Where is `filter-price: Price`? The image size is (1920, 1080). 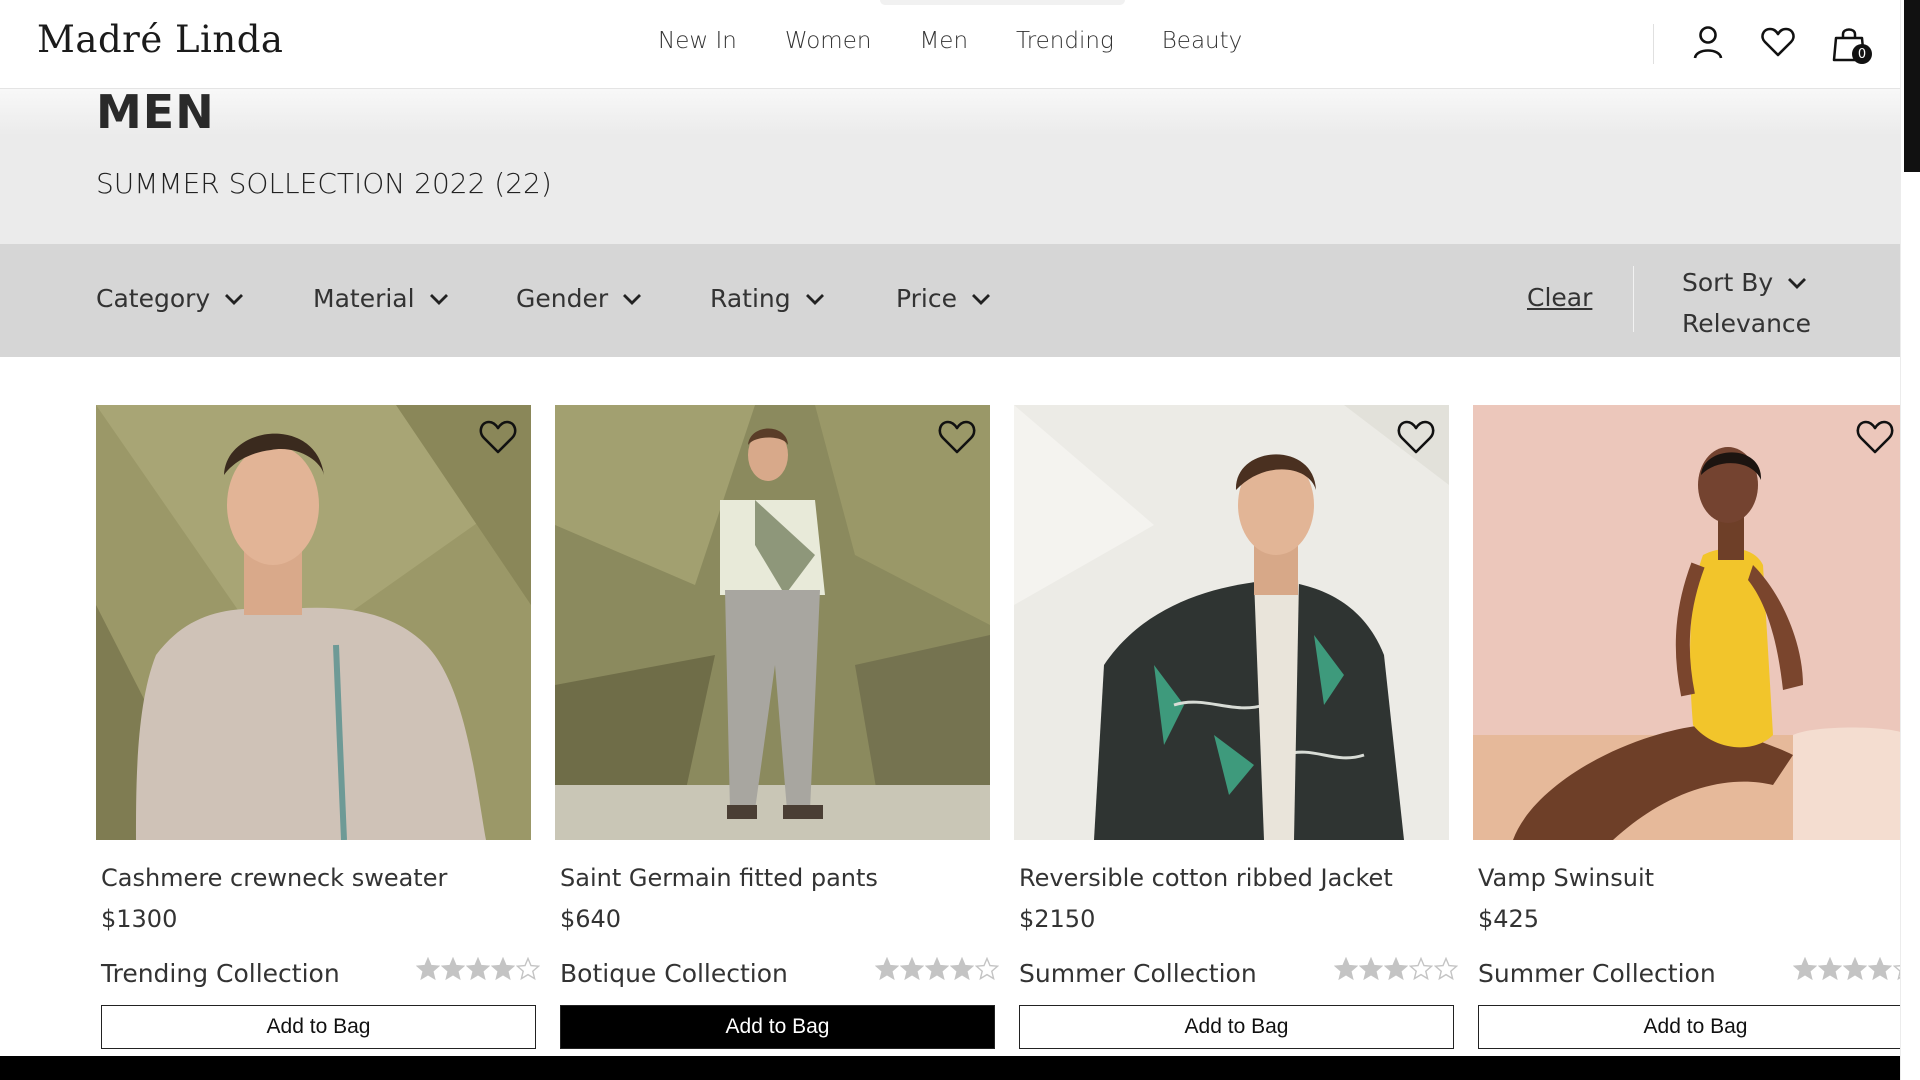 filter-price: Price is located at coordinates (943, 298).